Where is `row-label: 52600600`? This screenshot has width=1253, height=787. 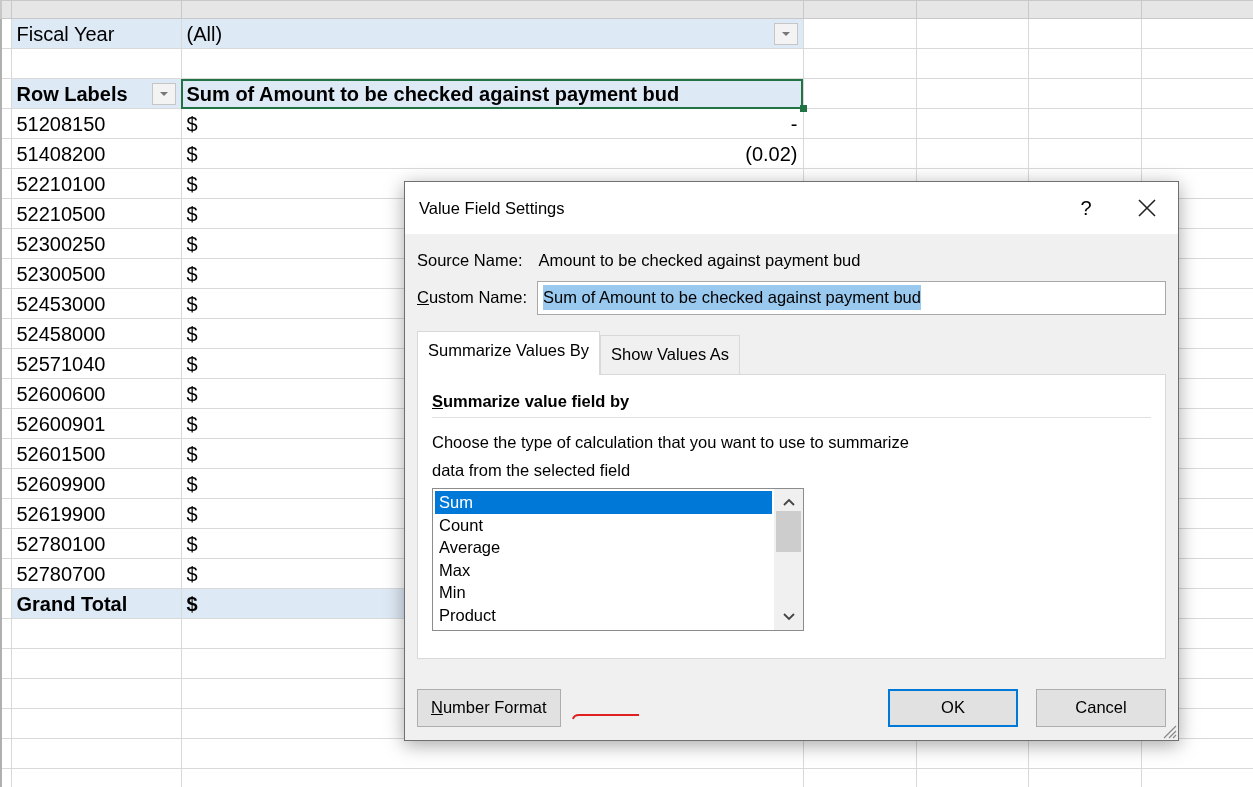 row-label: 52600600 is located at coordinates (61, 393).